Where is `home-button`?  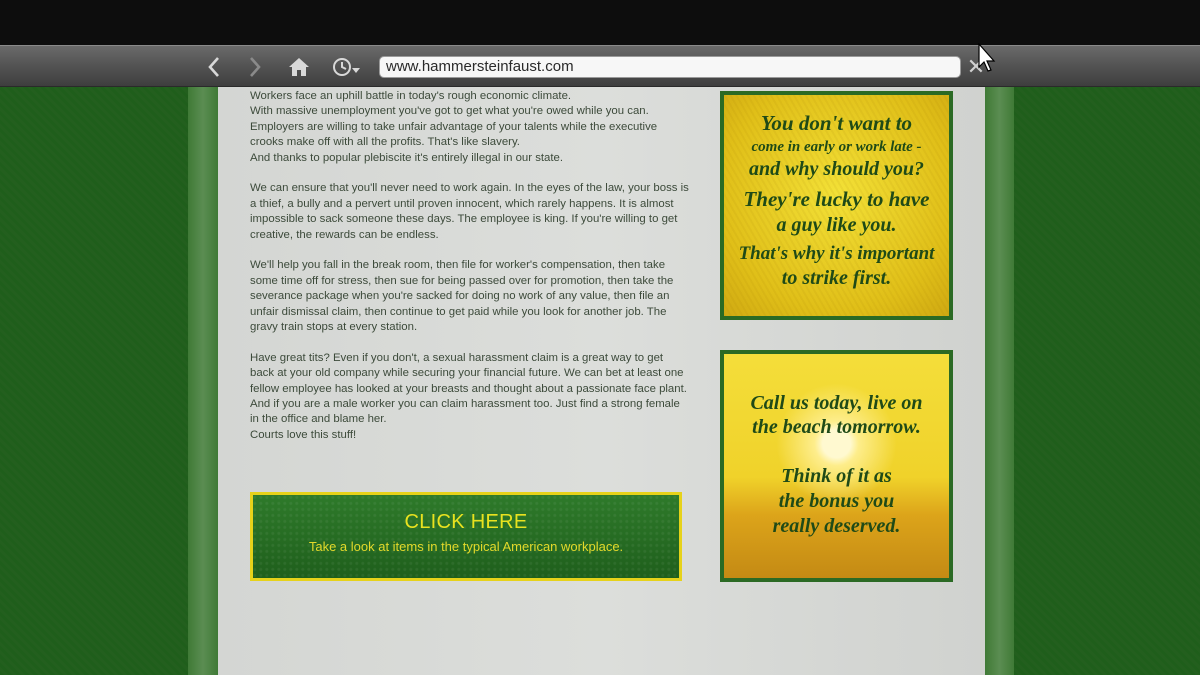
home-button is located at coordinates (299, 67).